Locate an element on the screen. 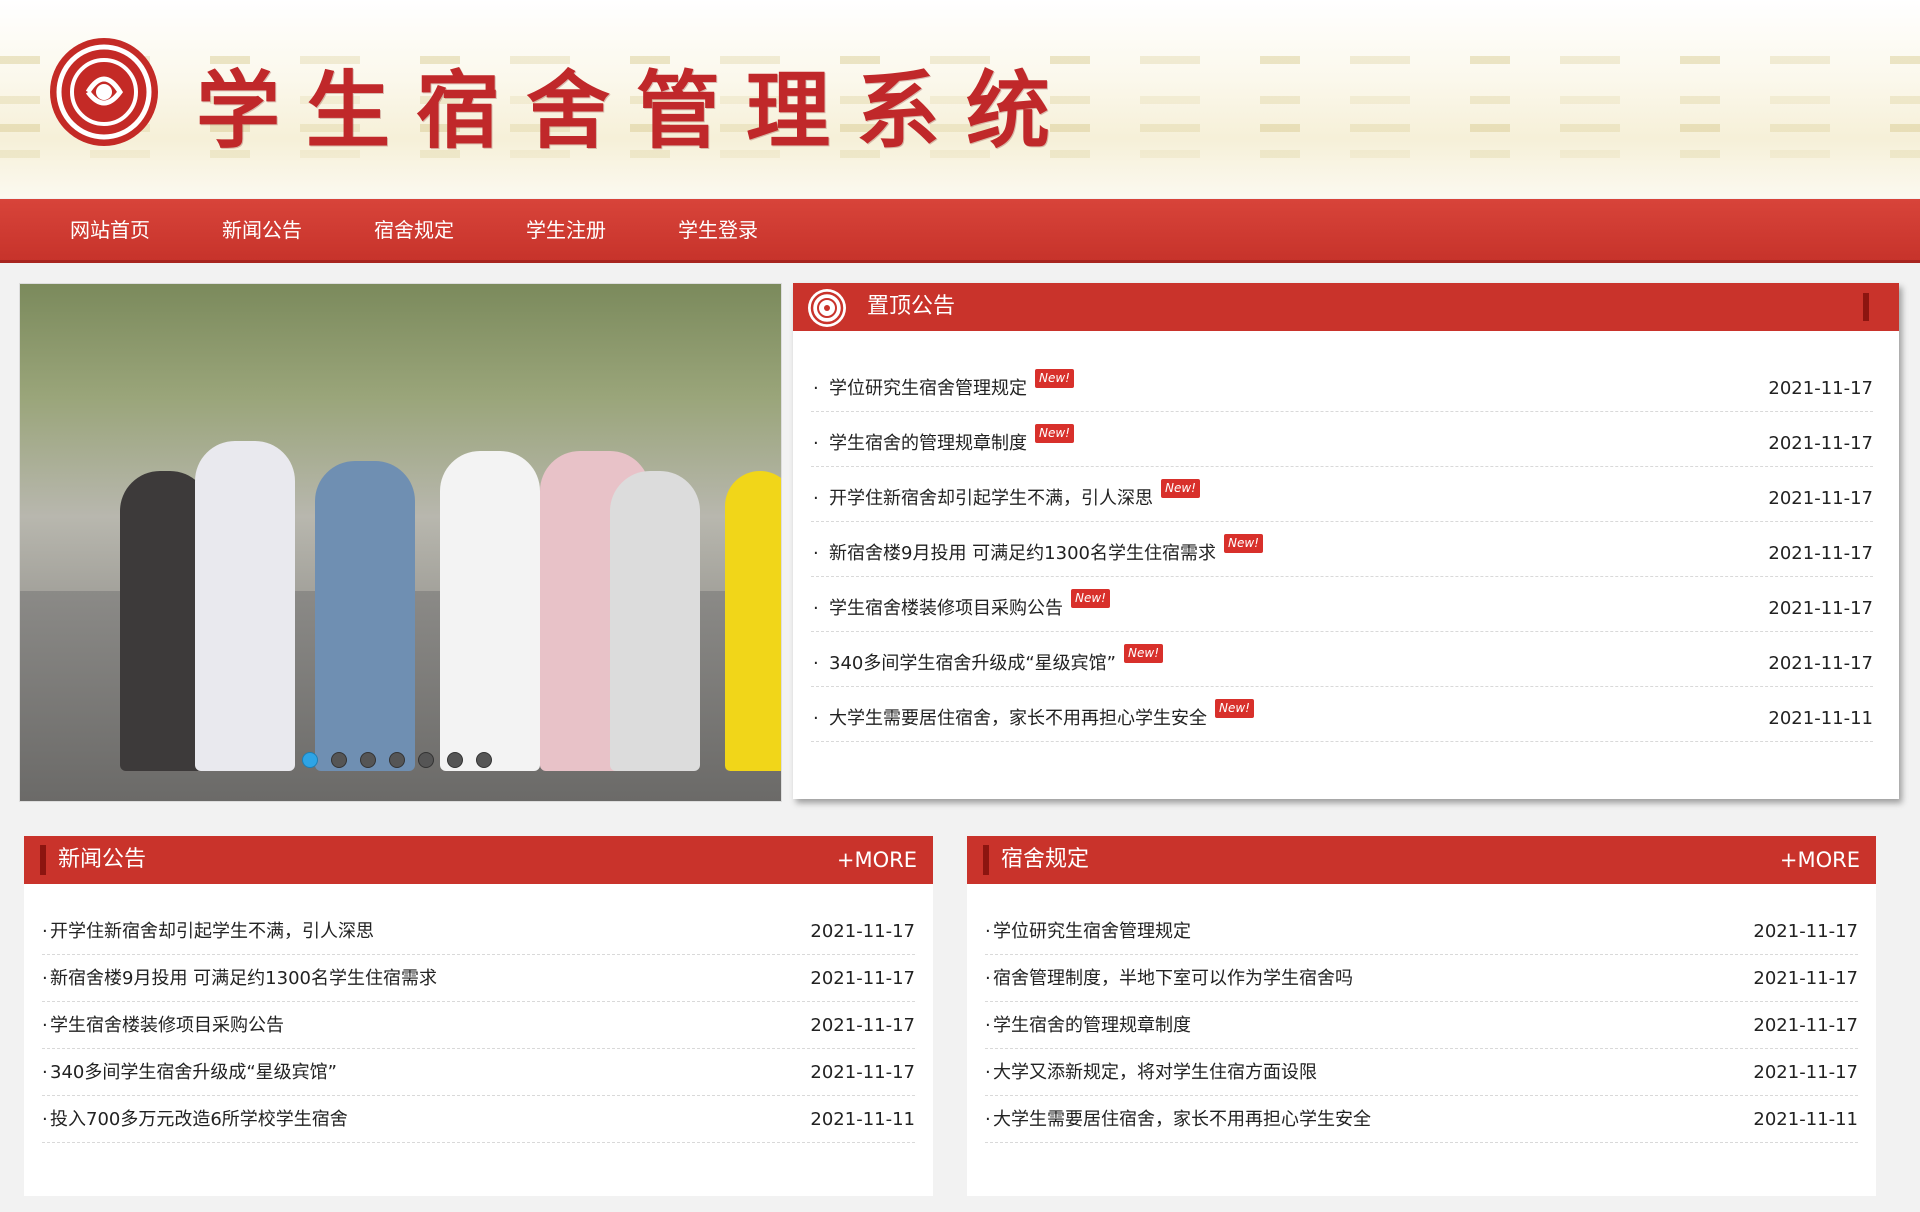 Image resolution: width=1920 pixels, height=1212 pixels. notice-title: 学生宿舍楼装修项目采购公告 is located at coordinates (937, 608).